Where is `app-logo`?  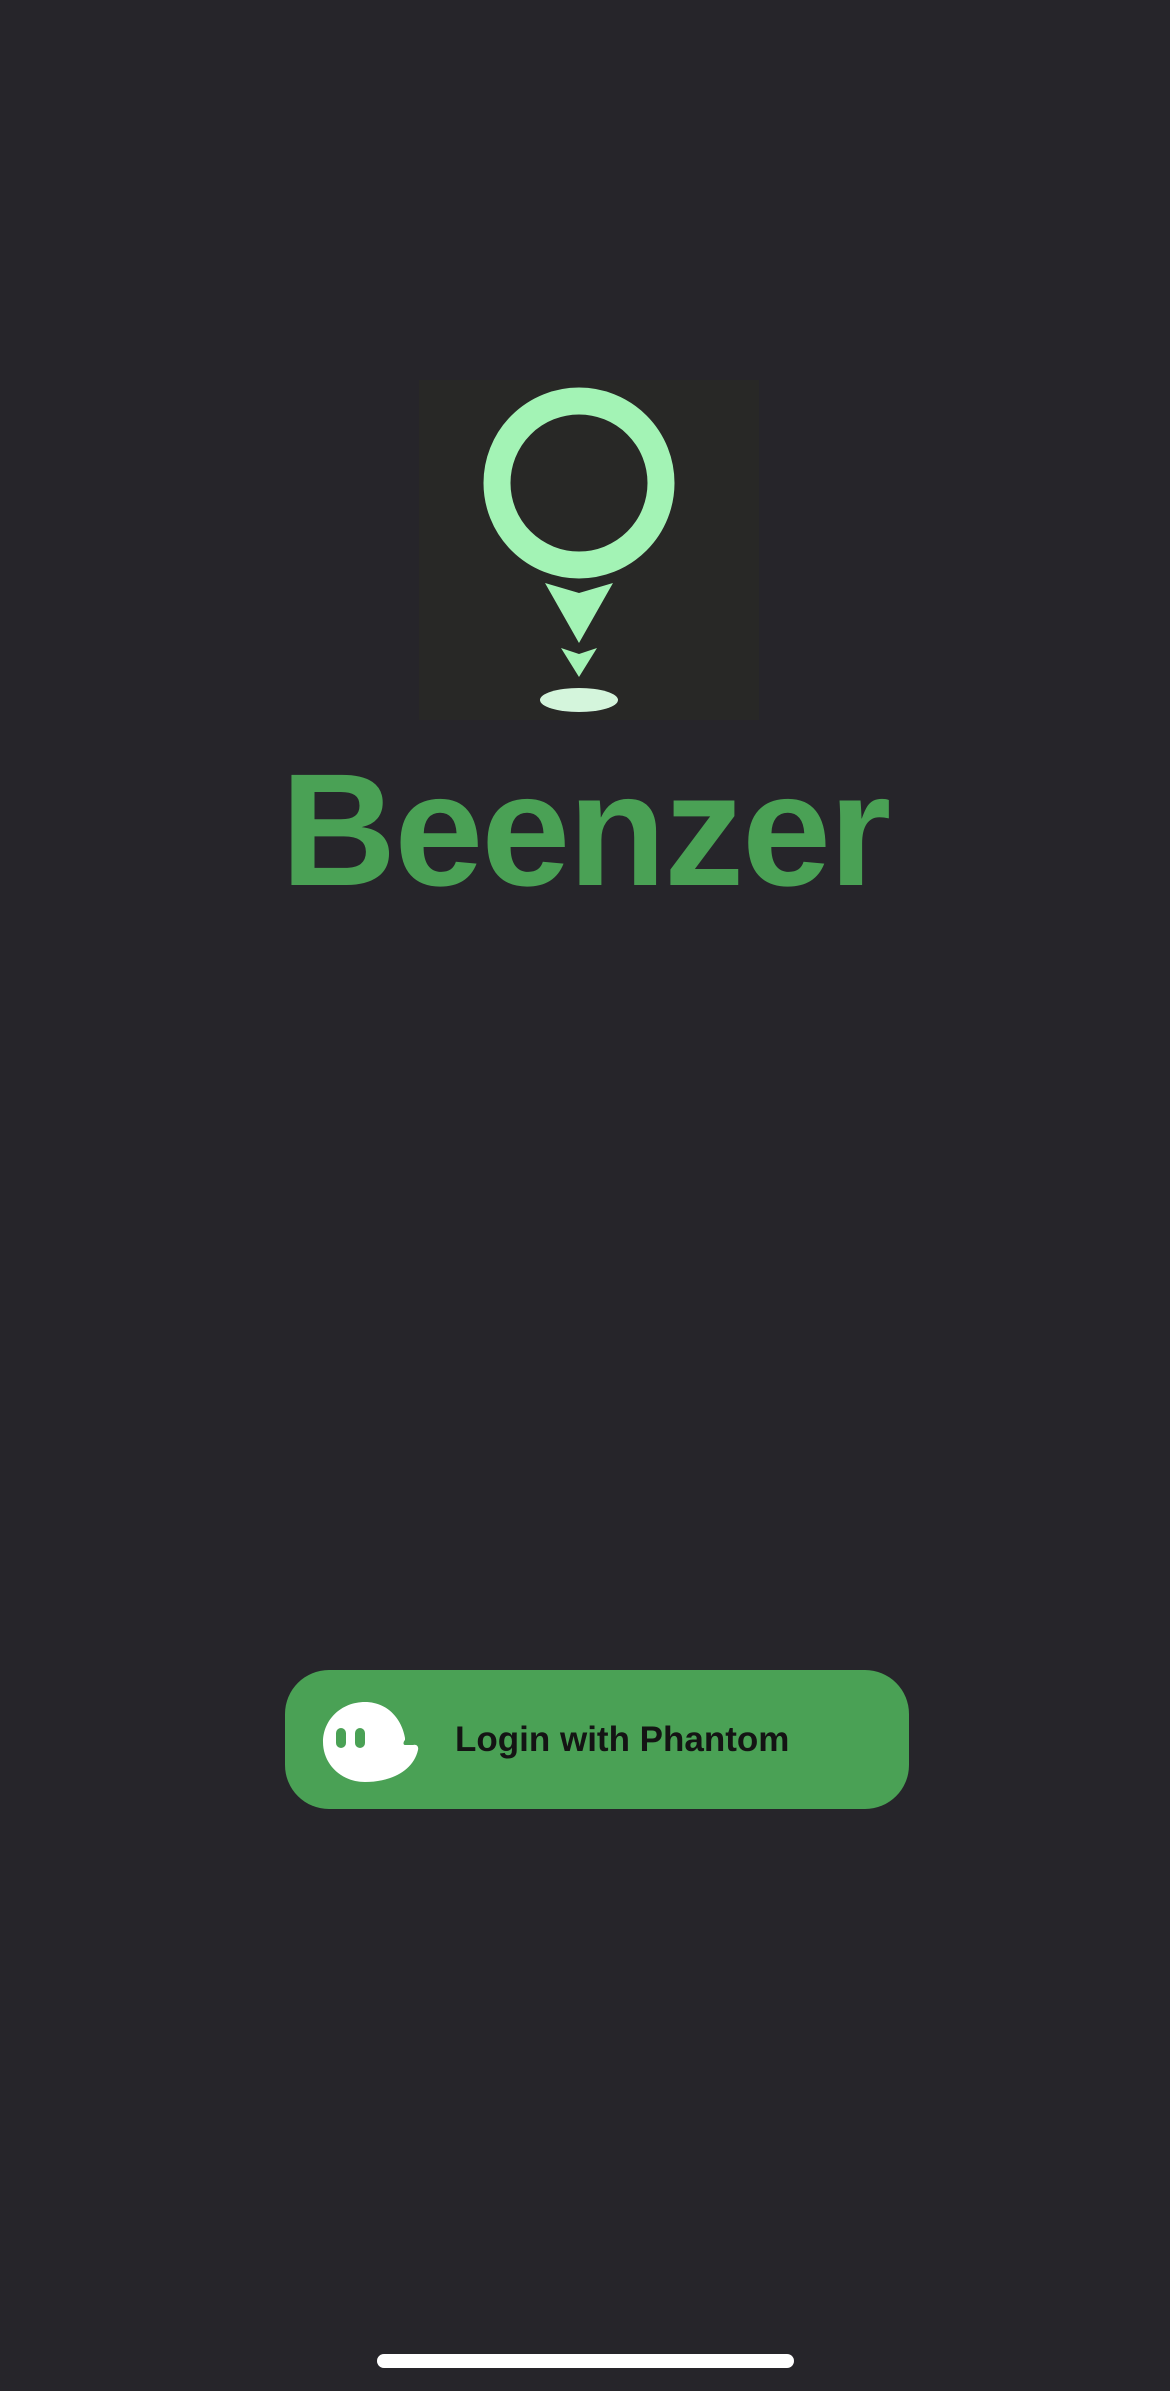
app-logo is located at coordinates (589, 550).